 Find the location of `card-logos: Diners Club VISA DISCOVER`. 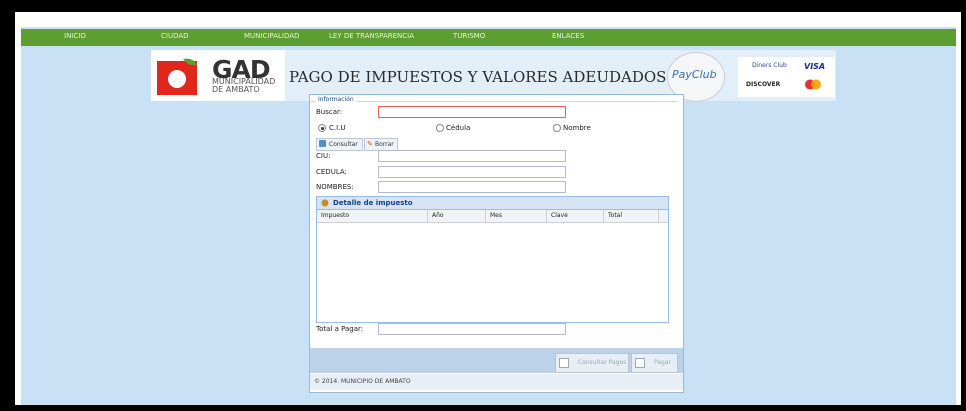

card-logos: Diners Club VISA DISCOVER is located at coordinates (786, 77).